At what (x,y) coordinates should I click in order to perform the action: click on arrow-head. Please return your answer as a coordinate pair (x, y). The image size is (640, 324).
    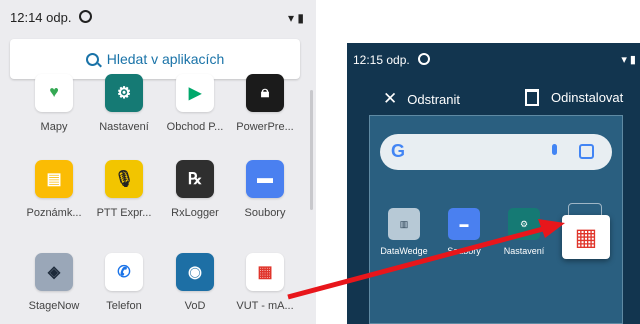
    Looking at the image, I should click on (551, 228).